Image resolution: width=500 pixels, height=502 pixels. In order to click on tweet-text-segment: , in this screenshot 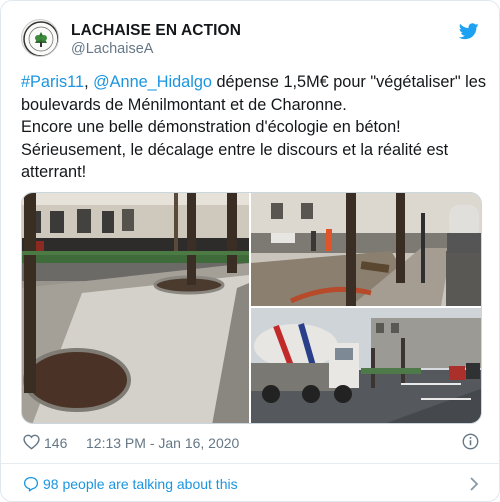, I will do `click(89, 82)`.